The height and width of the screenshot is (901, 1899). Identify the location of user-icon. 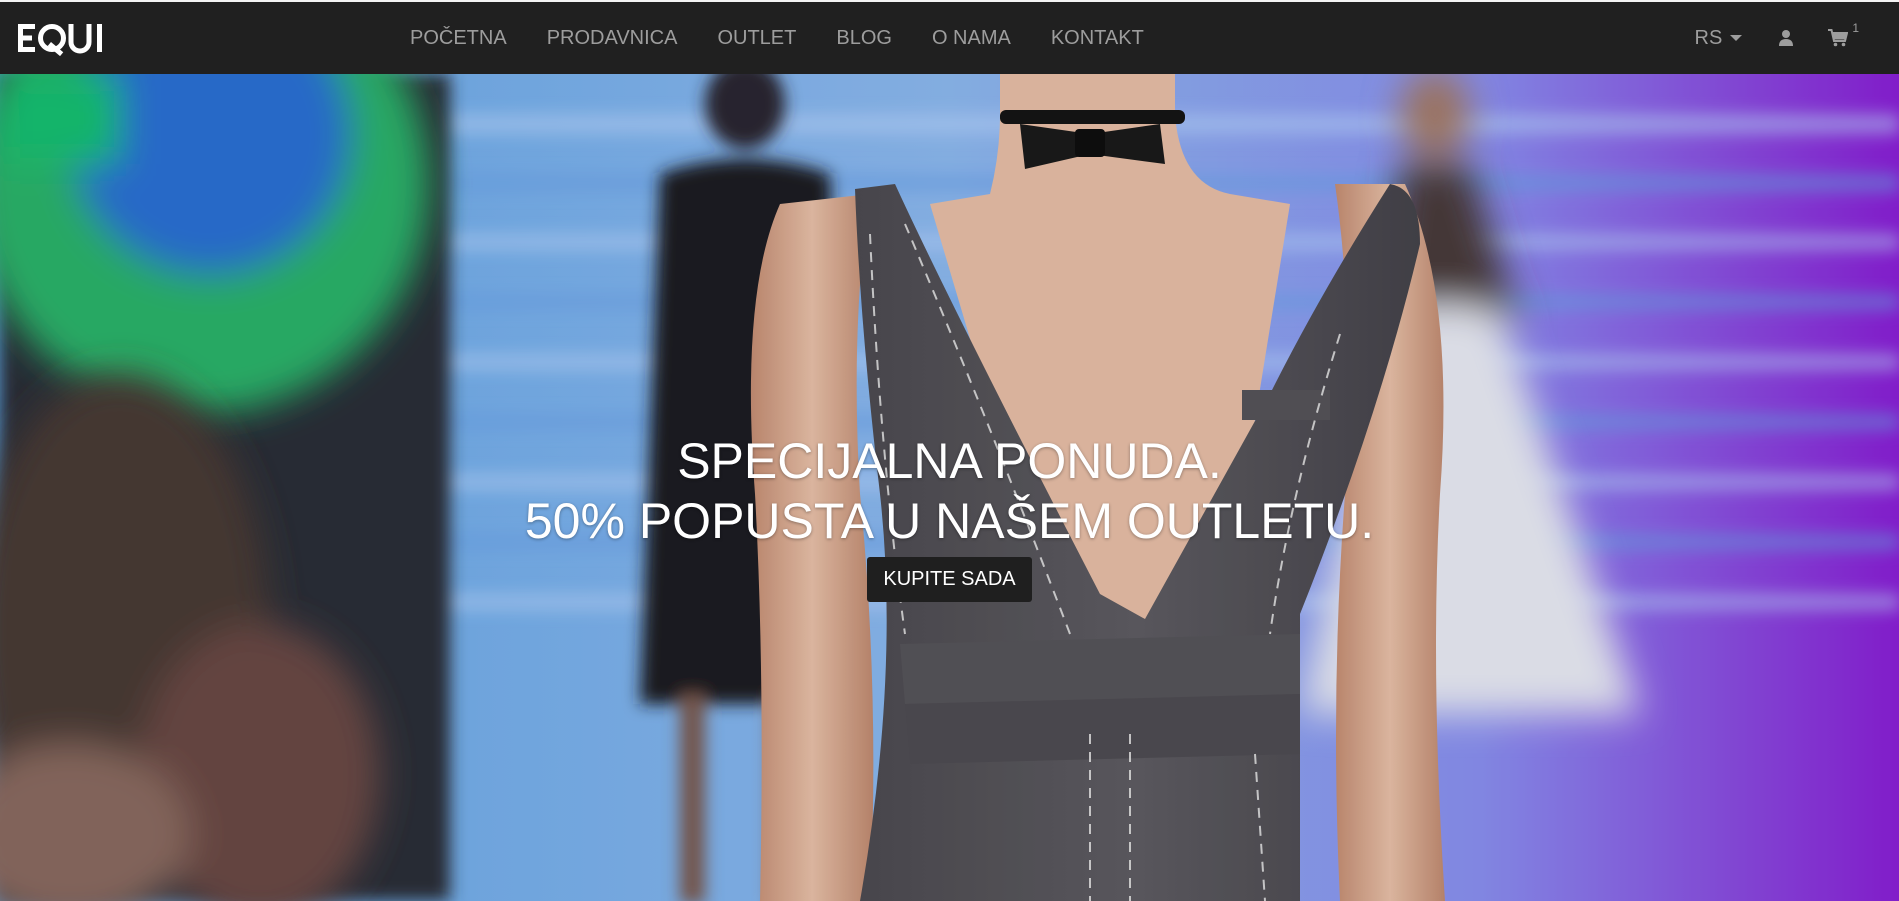
(1786, 38).